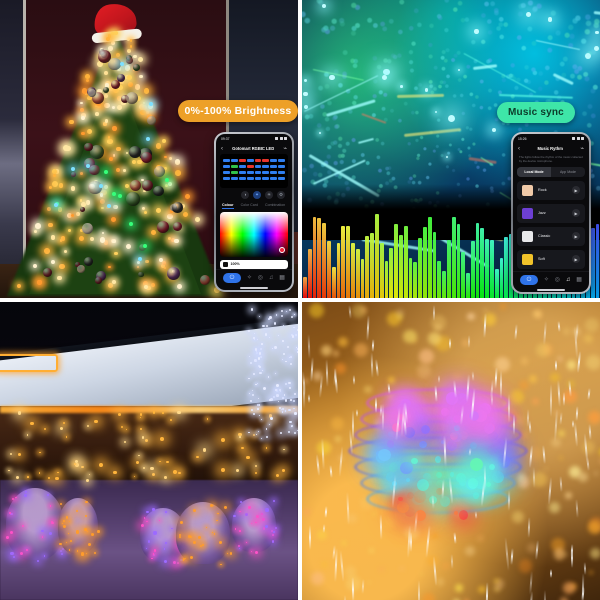  What do you see at coordinates (527, 213) in the screenshot?
I see `piano-icon` at bounding box center [527, 213].